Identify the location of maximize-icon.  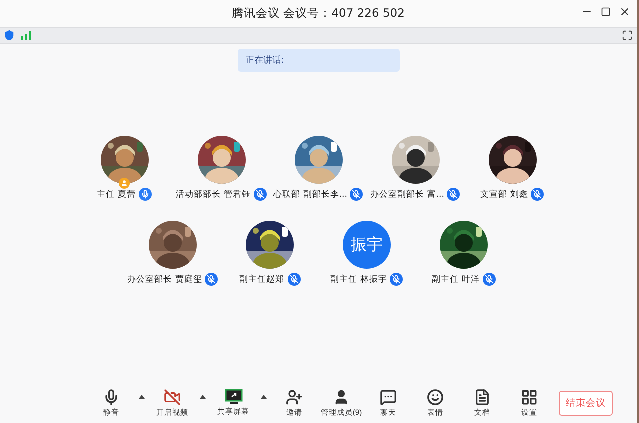
(606, 12).